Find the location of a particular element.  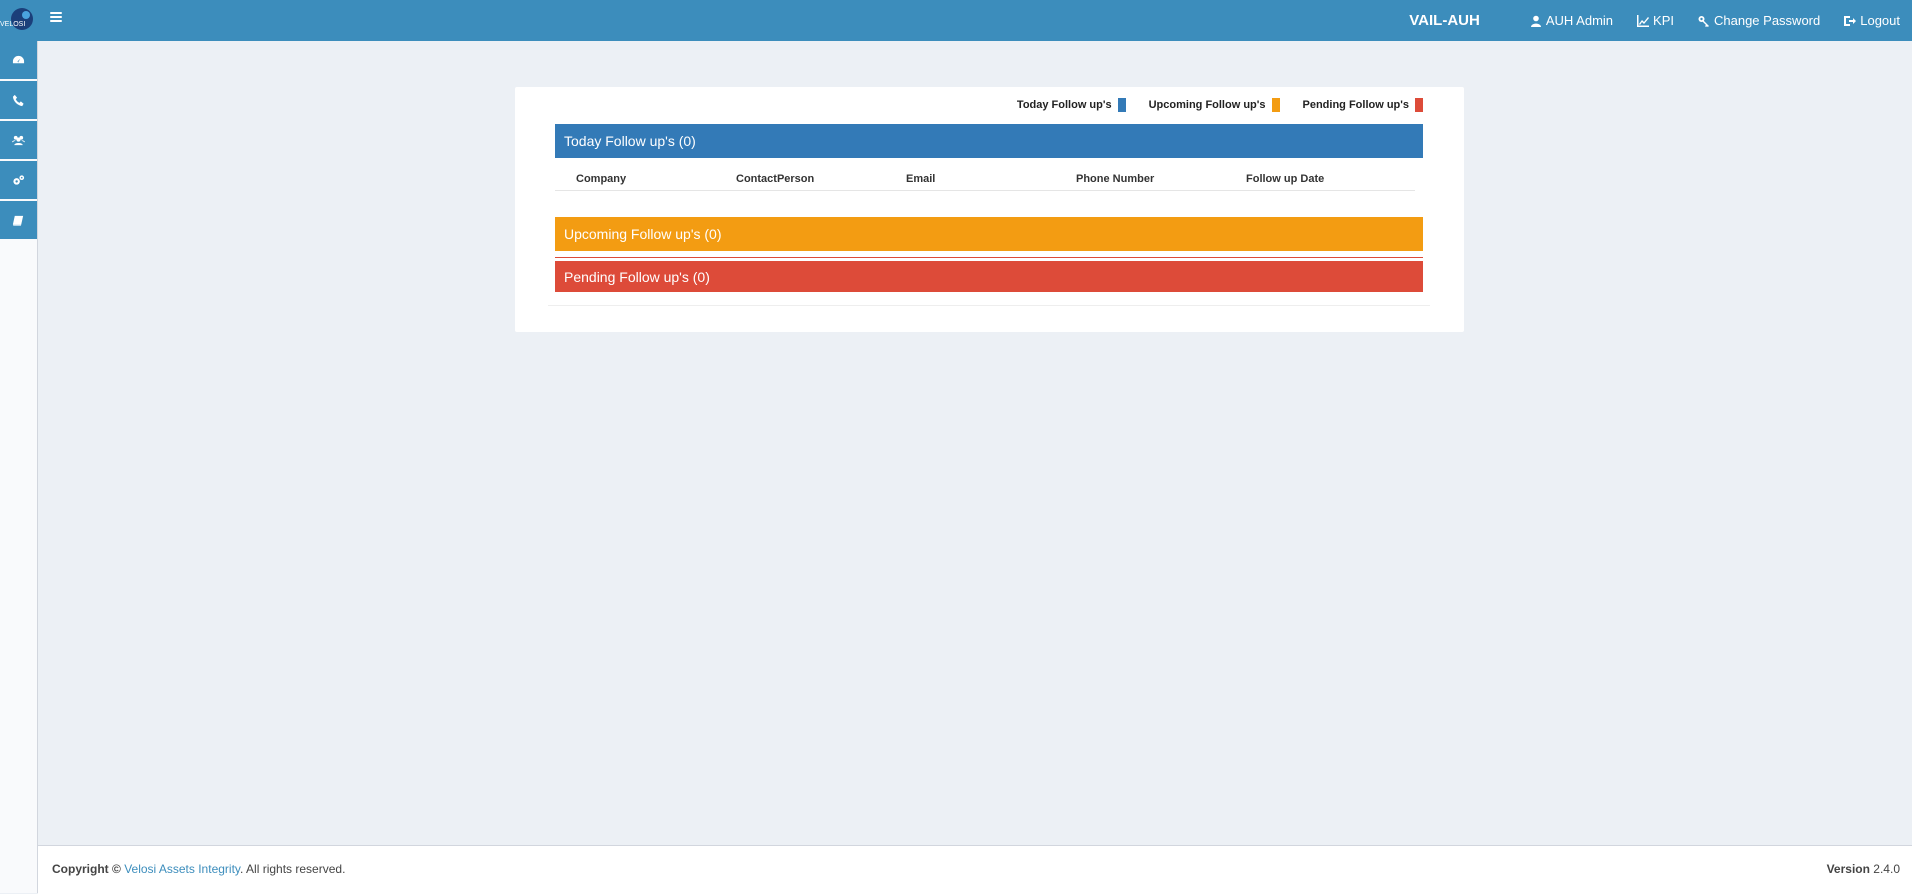

column-email: Email is located at coordinates (921, 179).